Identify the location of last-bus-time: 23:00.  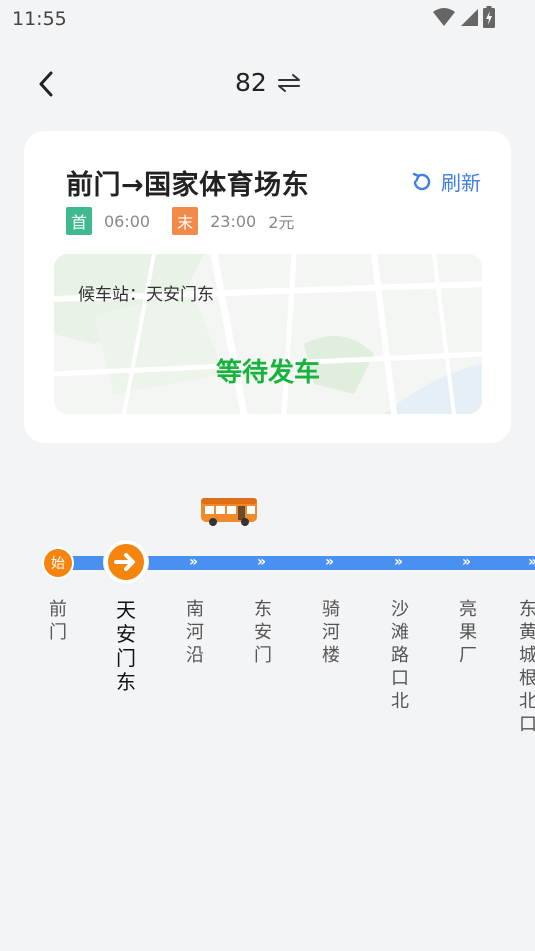
(233, 221).